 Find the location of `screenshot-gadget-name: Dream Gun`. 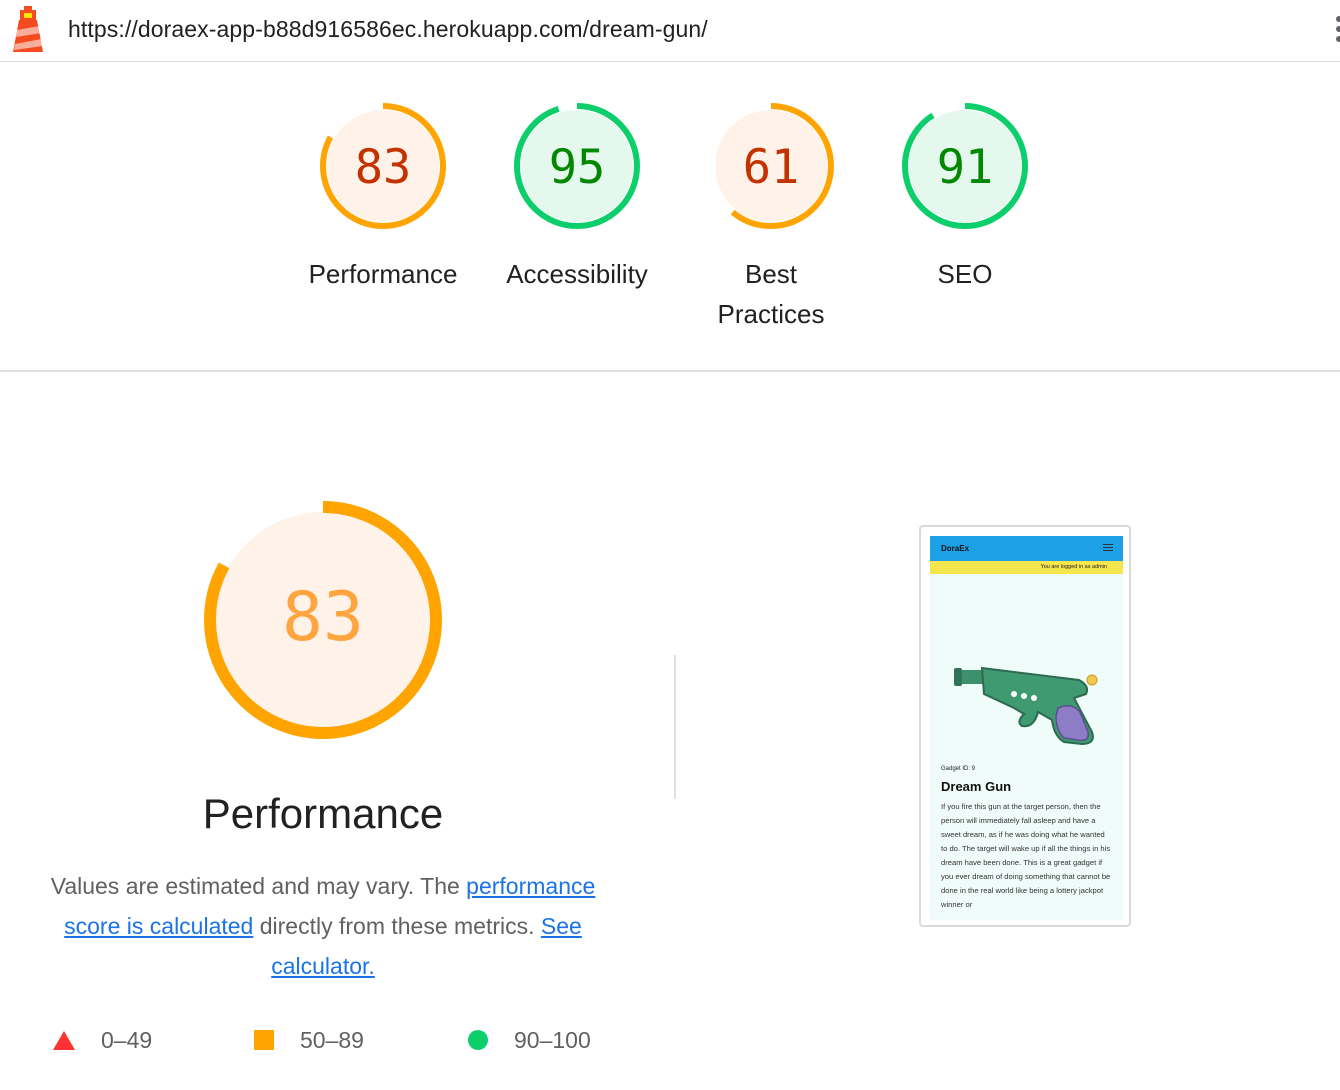

screenshot-gadget-name: Dream Gun is located at coordinates (976, 786).